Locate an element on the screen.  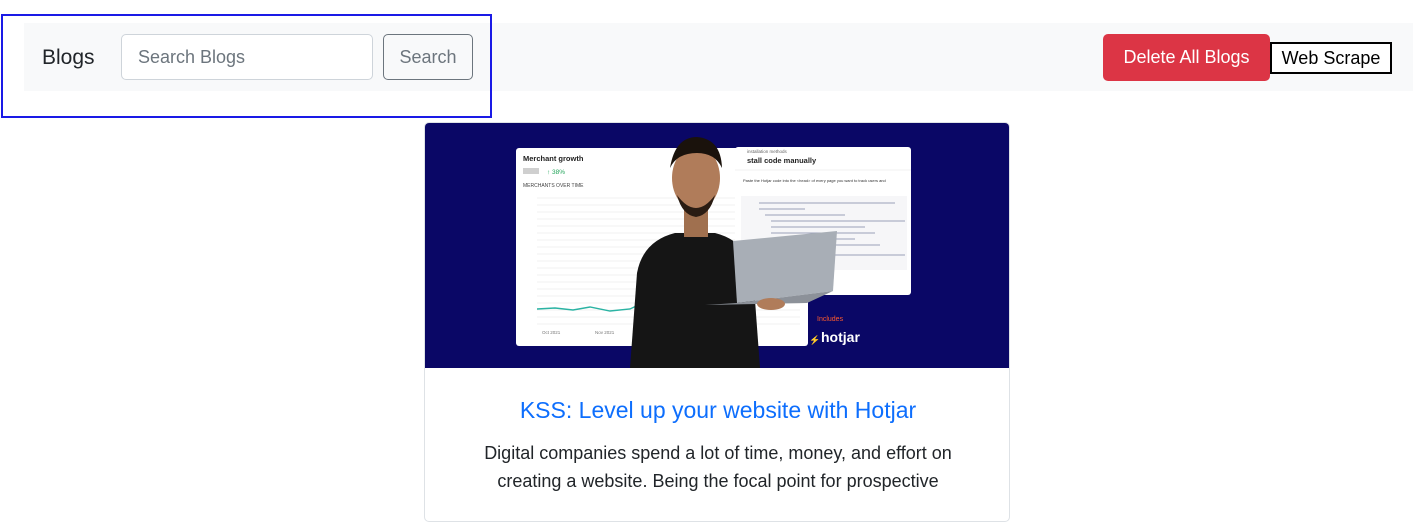
chart-x-label: Nov 2021 is located at coordinates (605, 332).